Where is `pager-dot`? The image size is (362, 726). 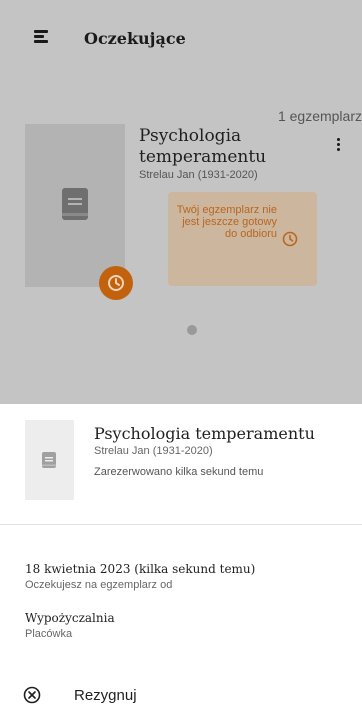
pager-dot is located at coordinates (192, 330).